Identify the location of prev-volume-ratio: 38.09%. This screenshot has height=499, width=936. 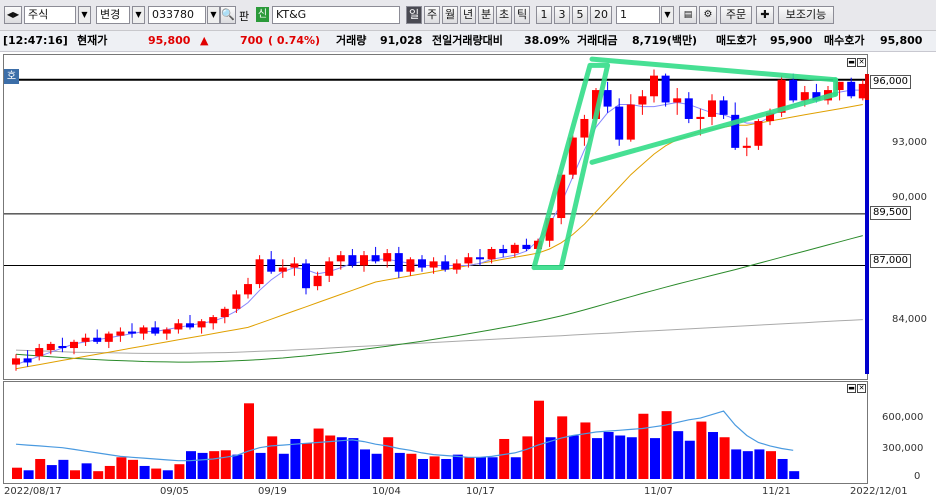
(547, 40).